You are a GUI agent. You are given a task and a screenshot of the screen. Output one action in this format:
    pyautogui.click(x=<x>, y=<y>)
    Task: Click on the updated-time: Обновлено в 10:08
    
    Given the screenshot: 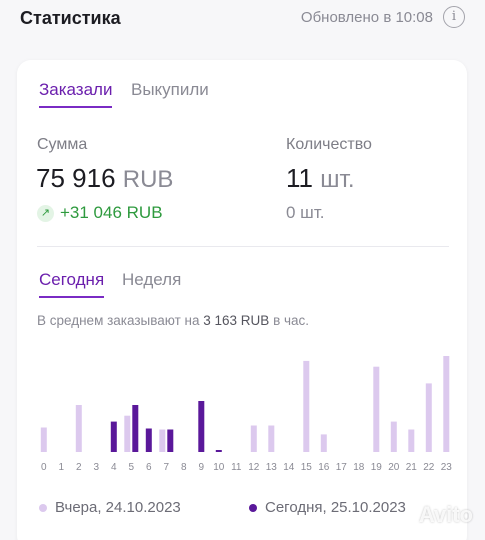 What is the action you would take?
    pyautogui.click(x=366, y=17)
    